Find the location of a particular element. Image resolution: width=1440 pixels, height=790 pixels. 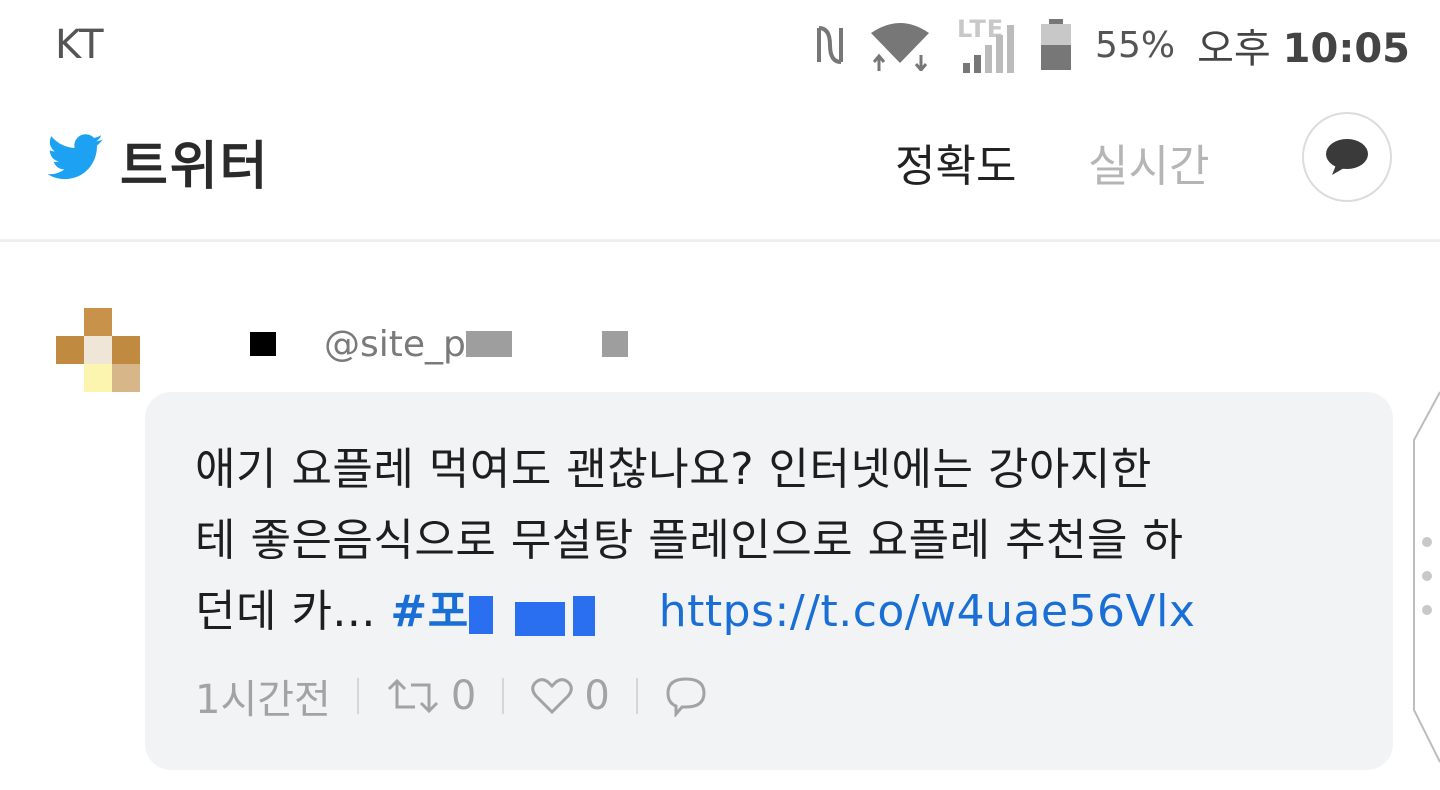

chat-button is located at coordinates (1347, 157).